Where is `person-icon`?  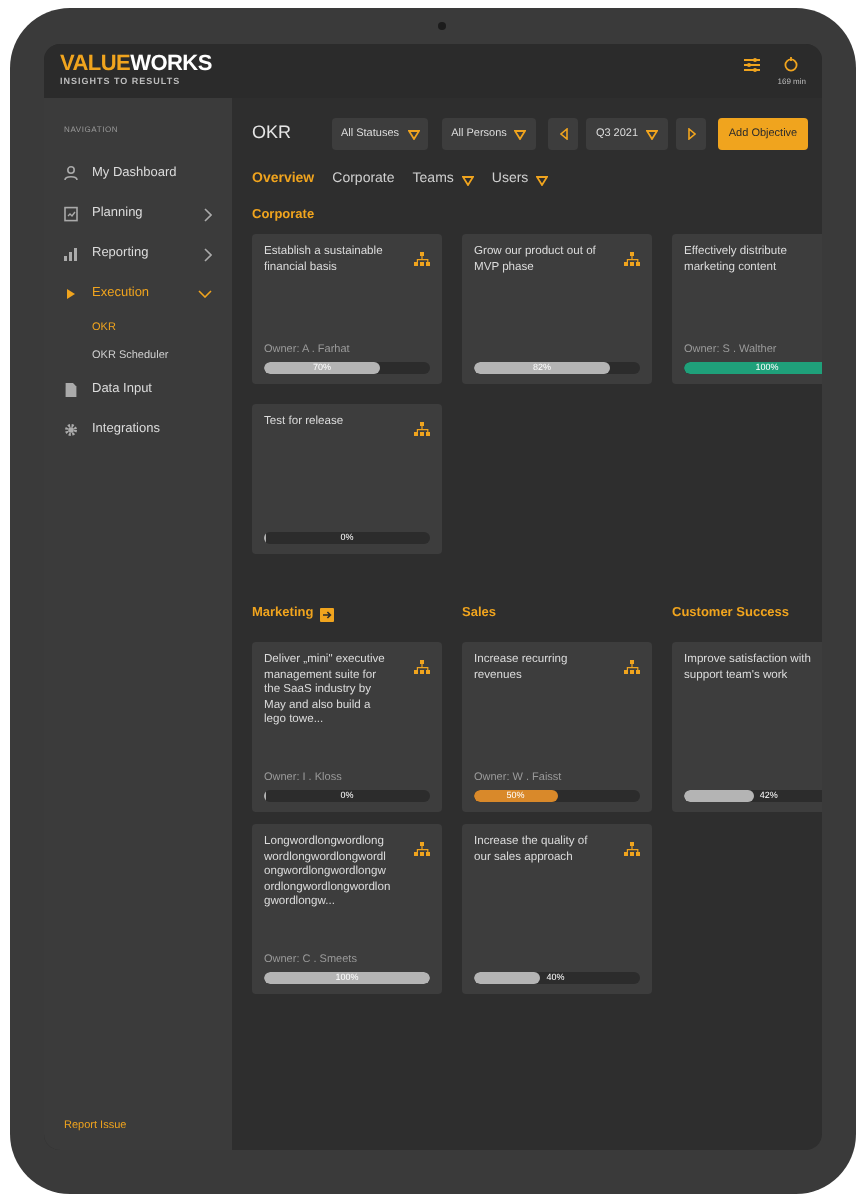 person-icon is located at coordinates (71, 174).